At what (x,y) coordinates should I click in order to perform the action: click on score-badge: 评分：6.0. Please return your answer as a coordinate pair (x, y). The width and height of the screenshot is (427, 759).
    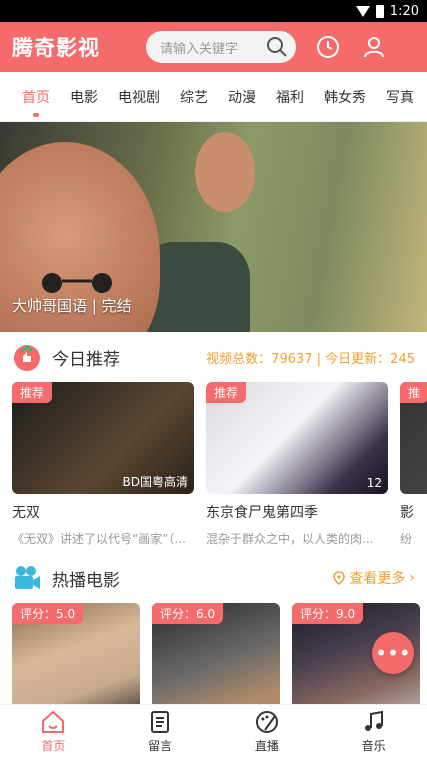
    Looking at the image, I should click on (188, 613).